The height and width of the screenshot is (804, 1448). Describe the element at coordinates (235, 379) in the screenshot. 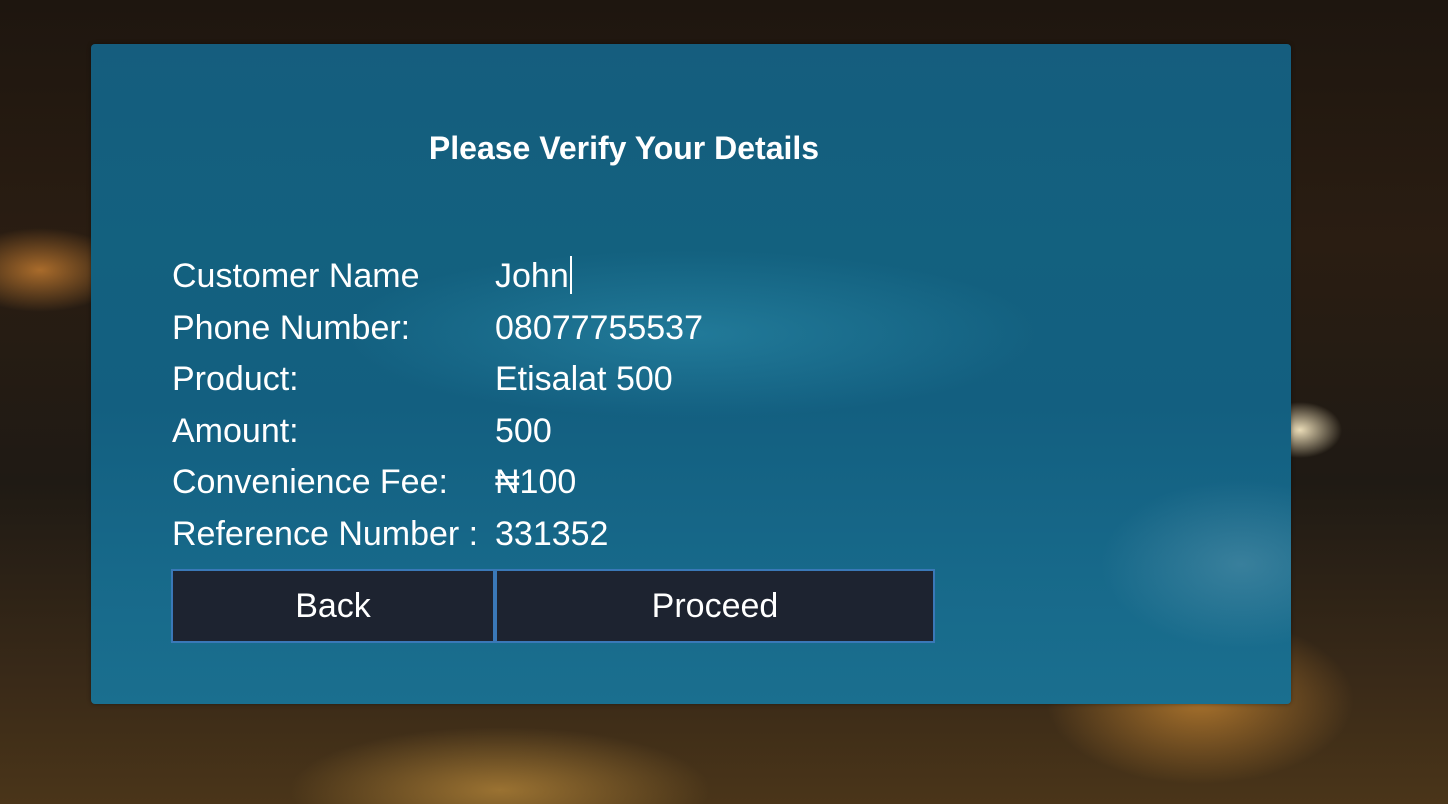

I see `product-label: Product:` at that location.